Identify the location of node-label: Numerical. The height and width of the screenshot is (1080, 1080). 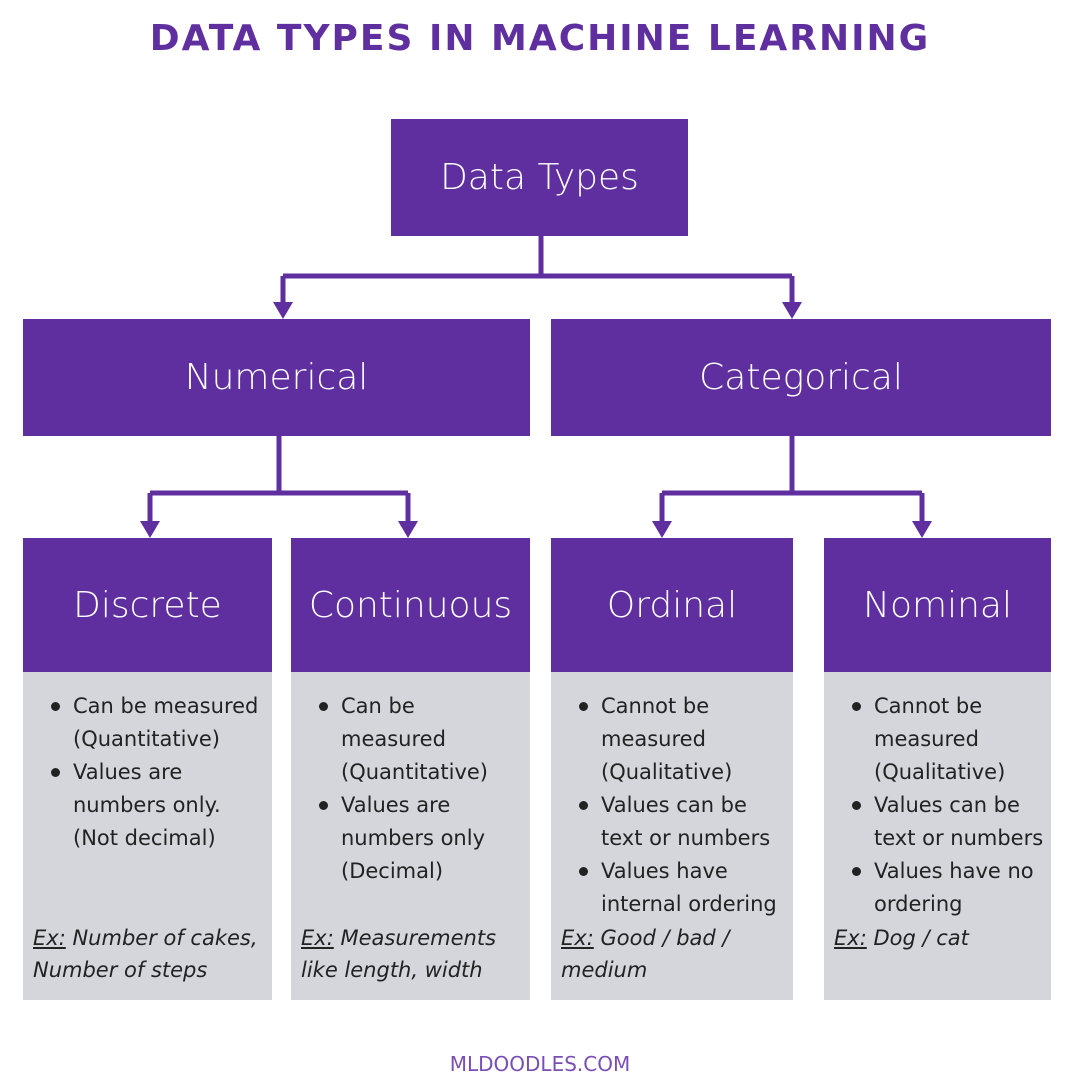
(276, 377).